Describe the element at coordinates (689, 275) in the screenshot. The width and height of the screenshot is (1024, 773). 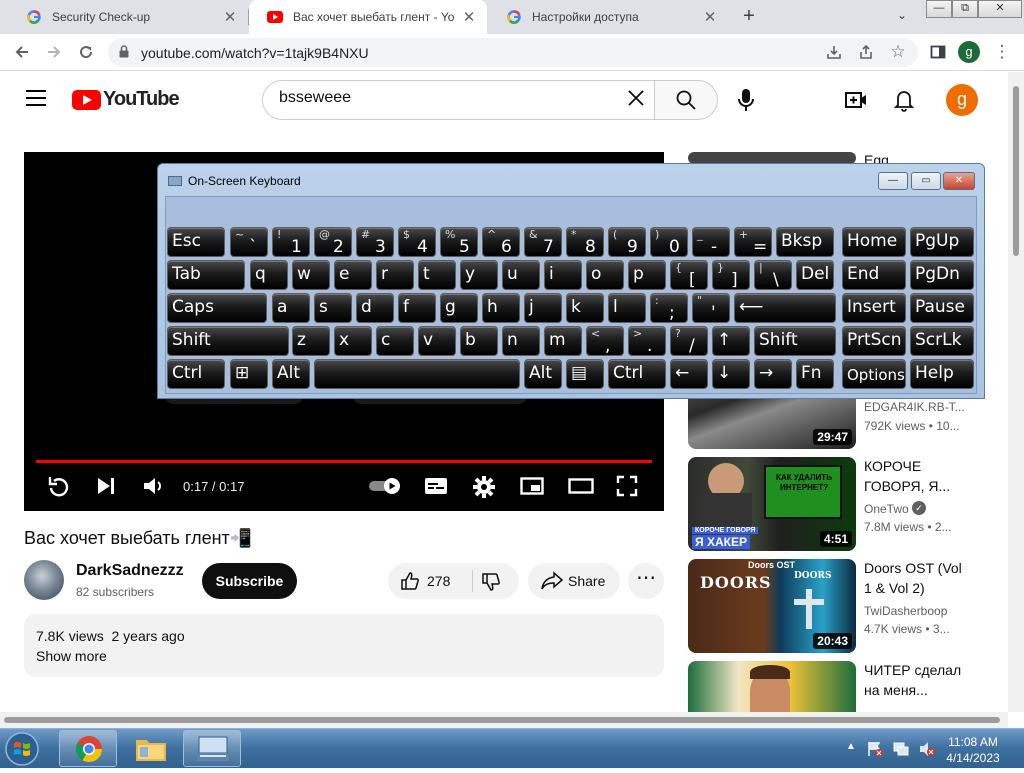
I see `key-[: {[` at that location.